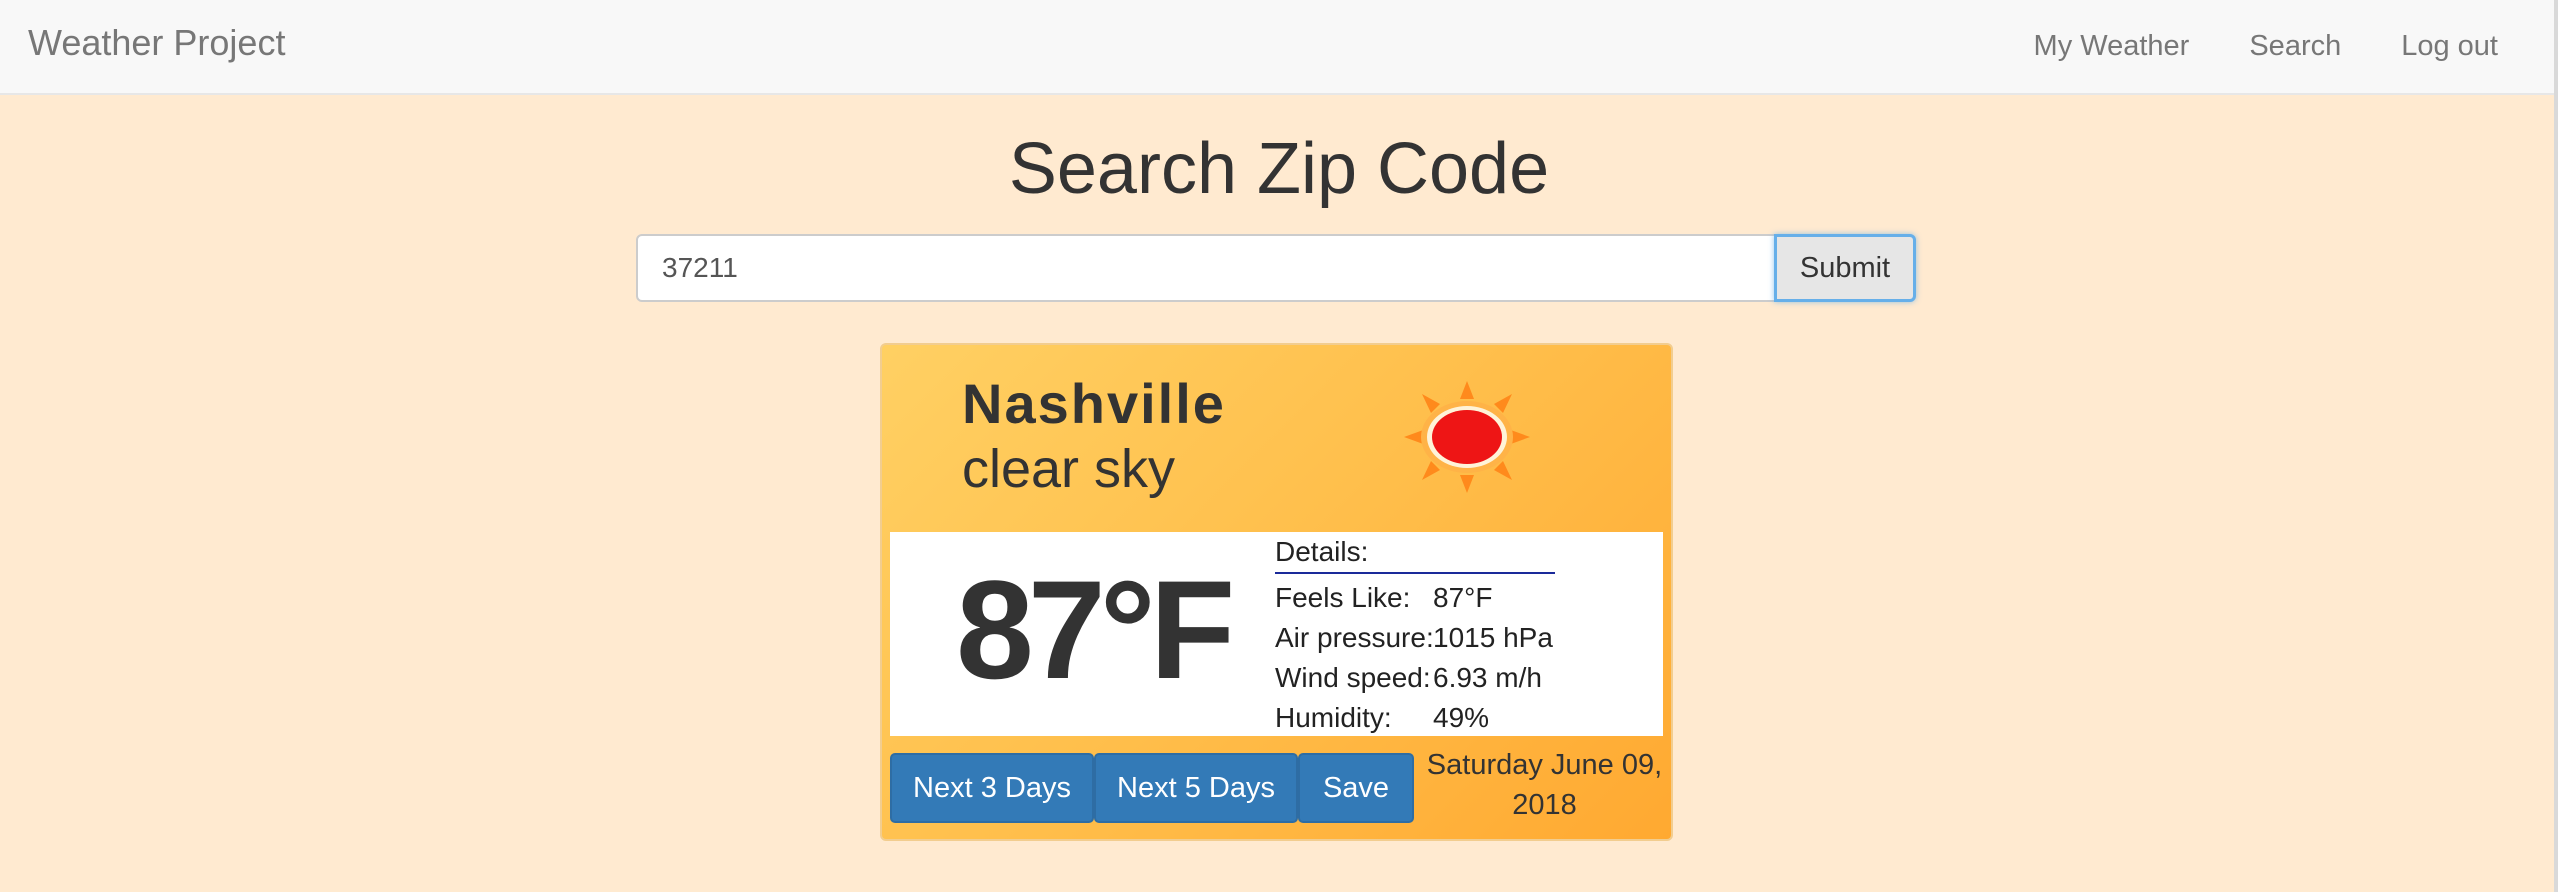 The width and height of the screenshot is (2558, 892). Describe the element at coordinates (1333, 717) in the screenshot. I see `detail-label: Humidity:` at that location.